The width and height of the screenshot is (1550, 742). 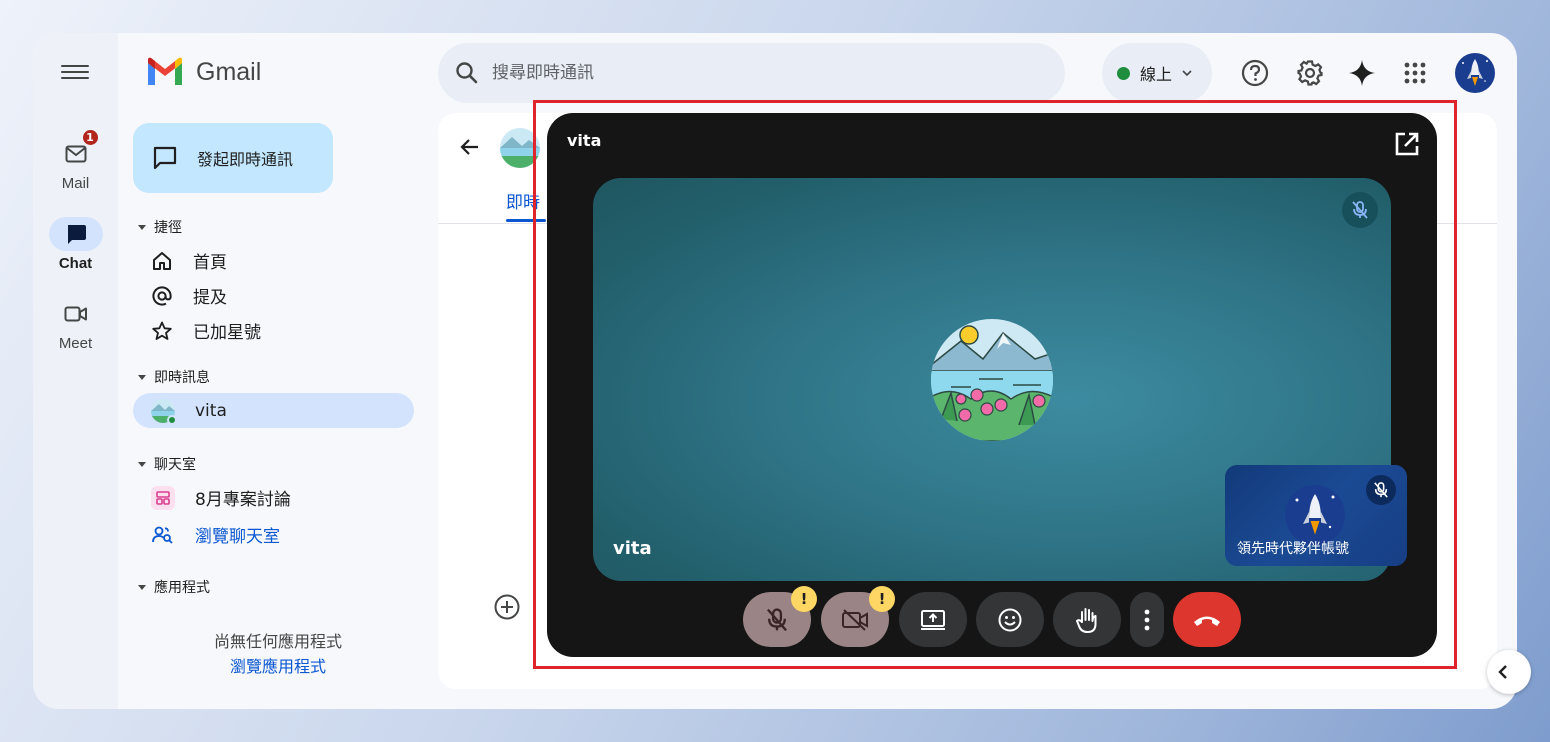 What do you see at coordinates (229, 71) in the screenshot?
I see `app-name: Gmail` at bounding box center [229, 71].